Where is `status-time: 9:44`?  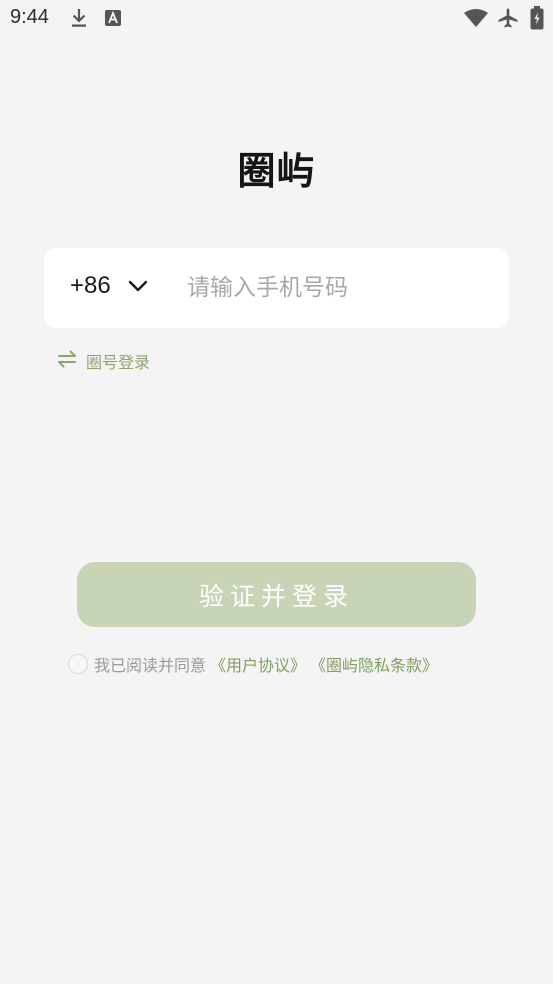 status-time: 9:44 is located at coordinates (29, 17).